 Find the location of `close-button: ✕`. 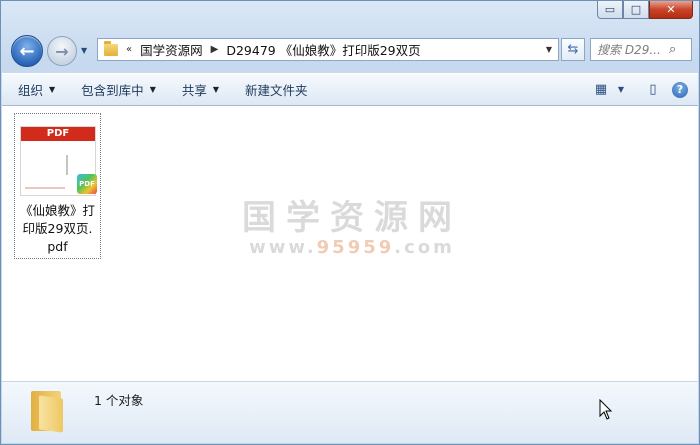

close-button: ✕ is located at coordinates (671, 10).